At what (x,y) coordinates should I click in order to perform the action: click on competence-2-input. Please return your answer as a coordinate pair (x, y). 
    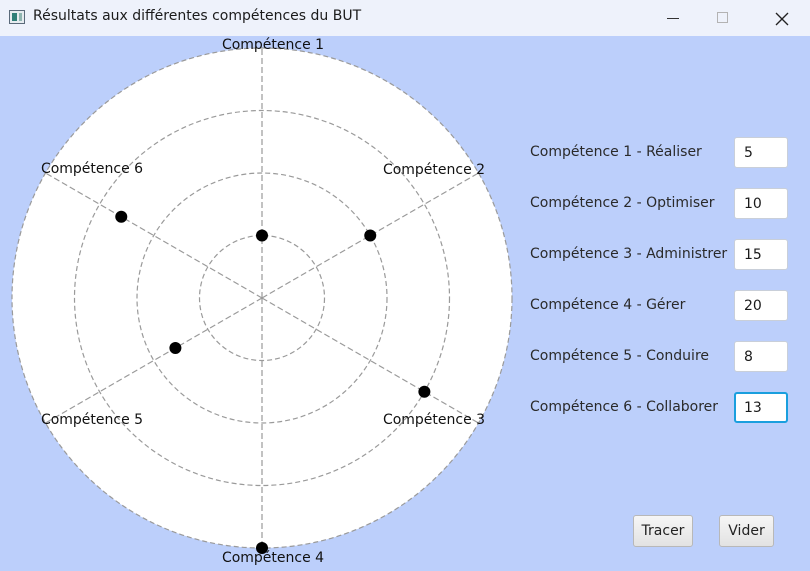
    Looking at the image, I should click on (761, 203).